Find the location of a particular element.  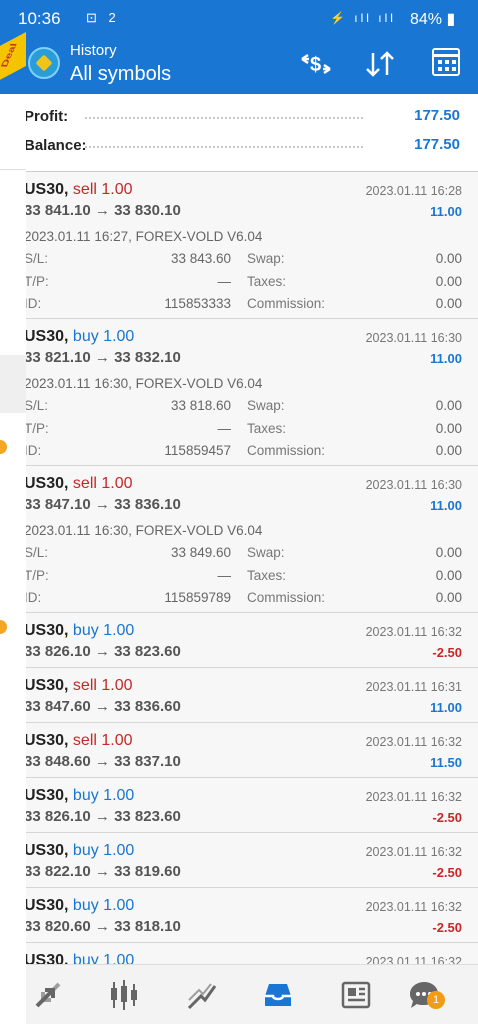

messages-count-badge: 1 is located at coordinates (436, 1000).